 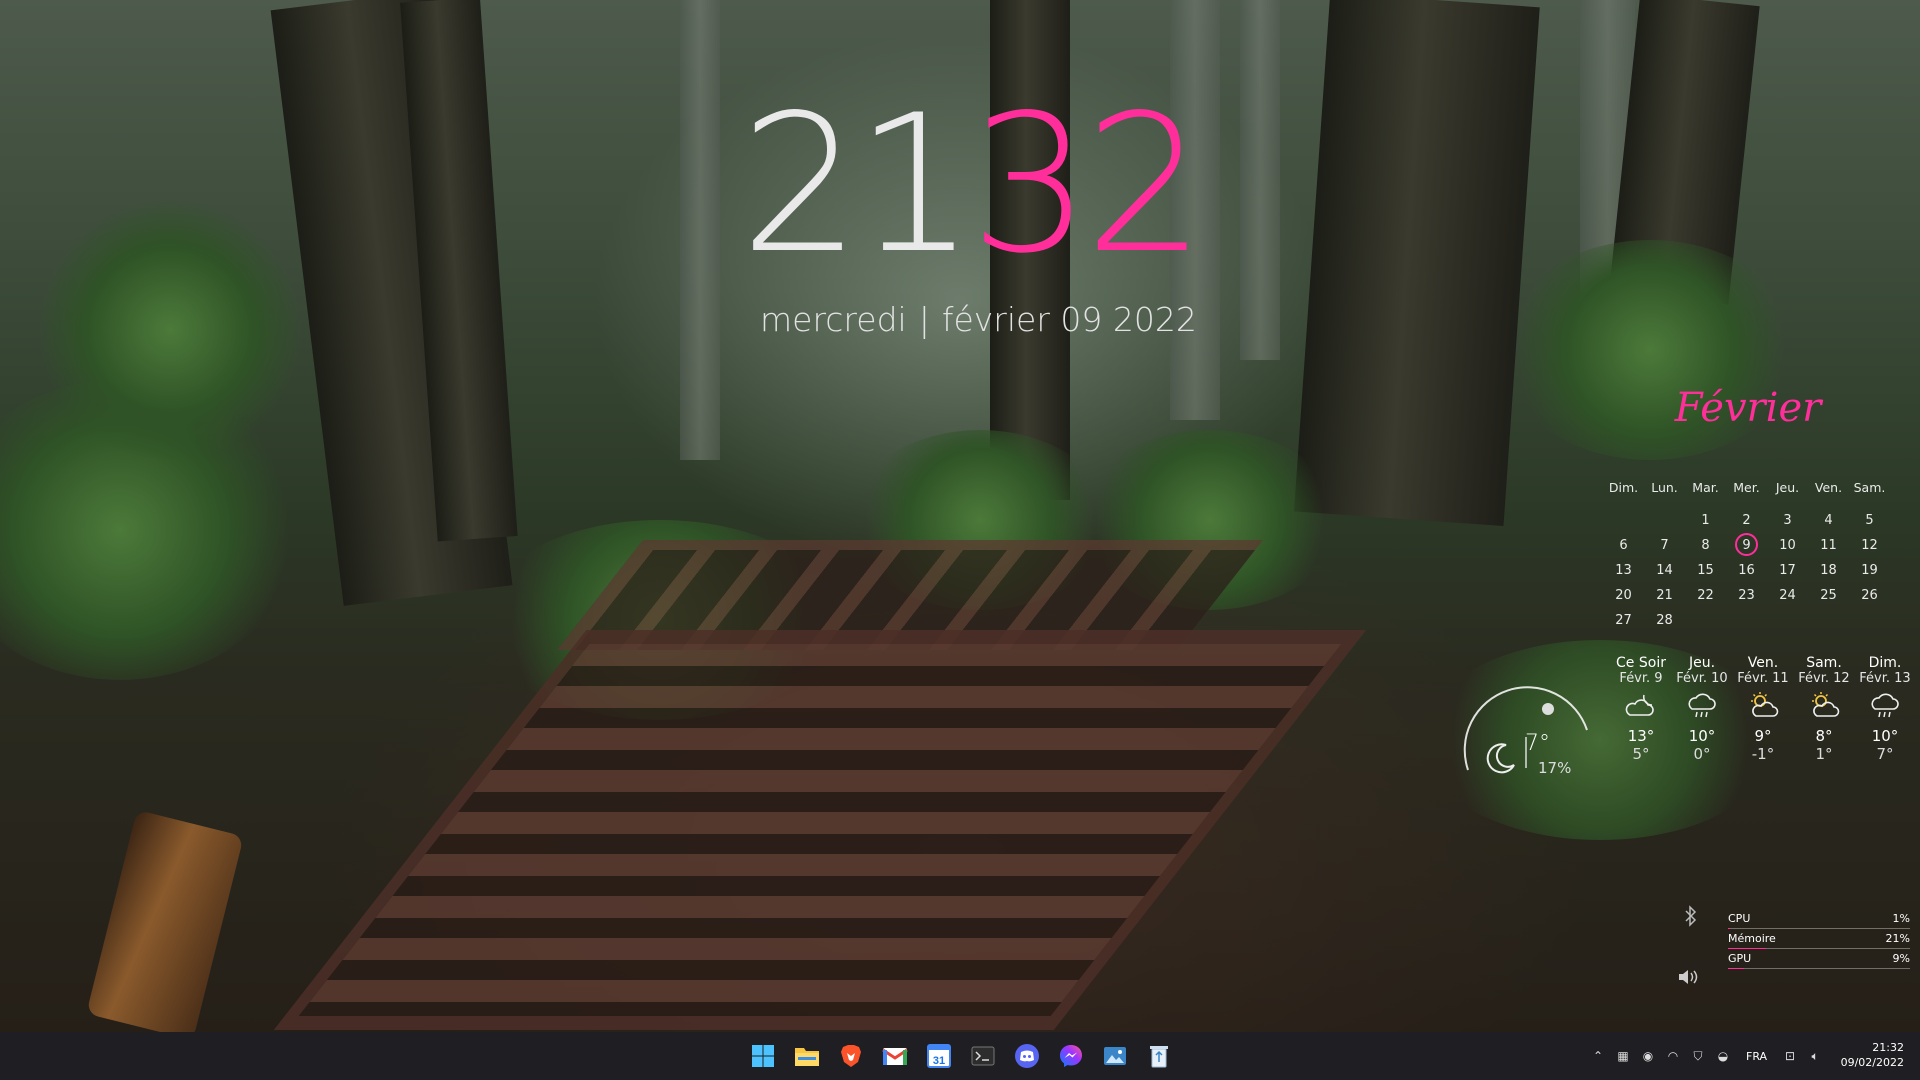 I want to click on google-calendar-icon: 31, so click(x=939, y=1056).